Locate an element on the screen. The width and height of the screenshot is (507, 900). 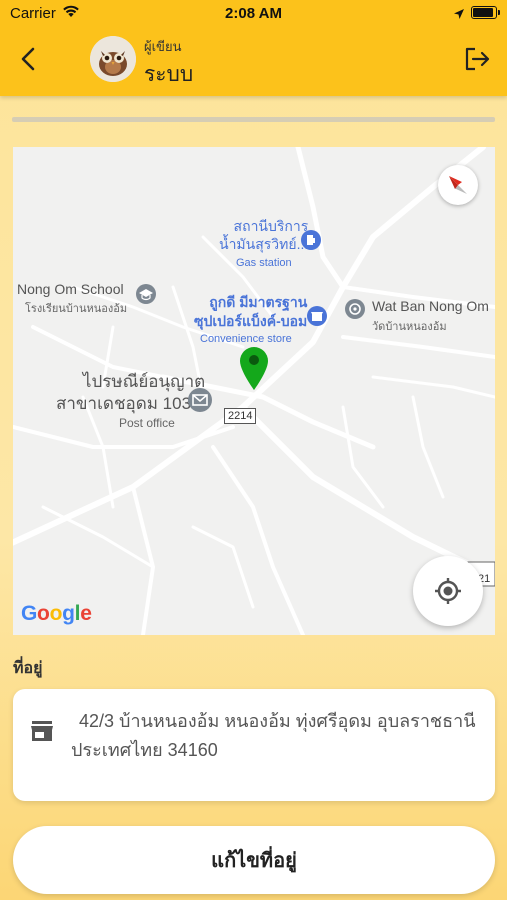
battery-fill is located at coordinates (483, 12).